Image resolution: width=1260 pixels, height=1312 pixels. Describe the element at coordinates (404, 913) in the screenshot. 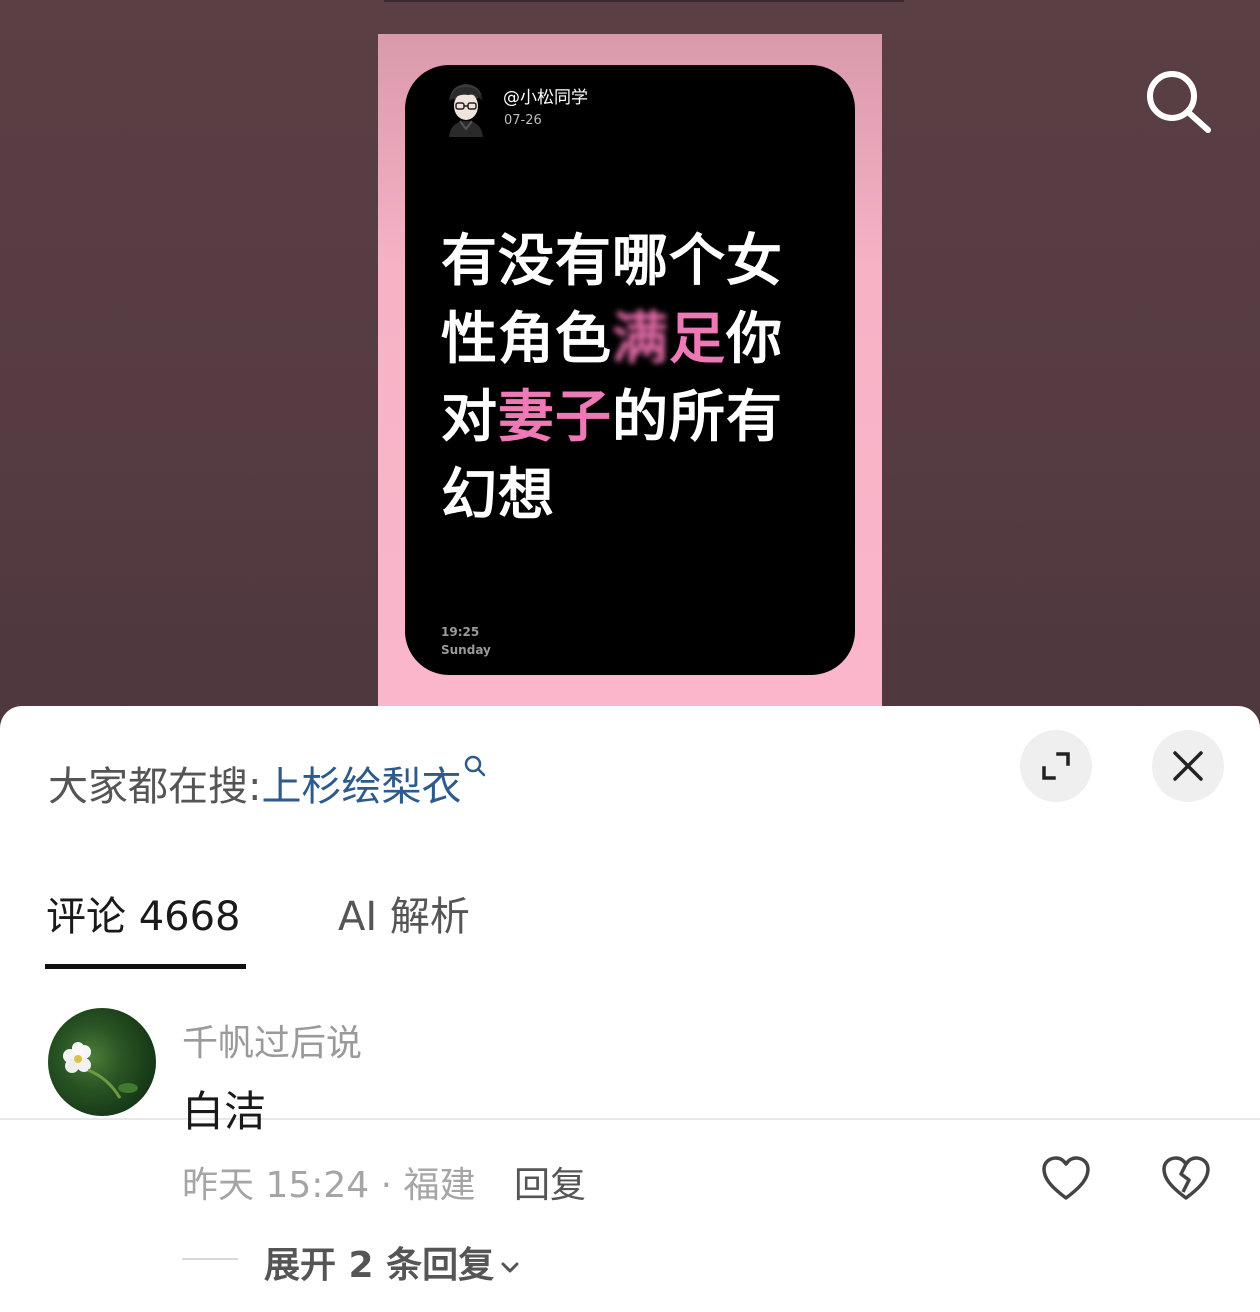

I see `tab-ai-analysis: AI 解析` at that location.